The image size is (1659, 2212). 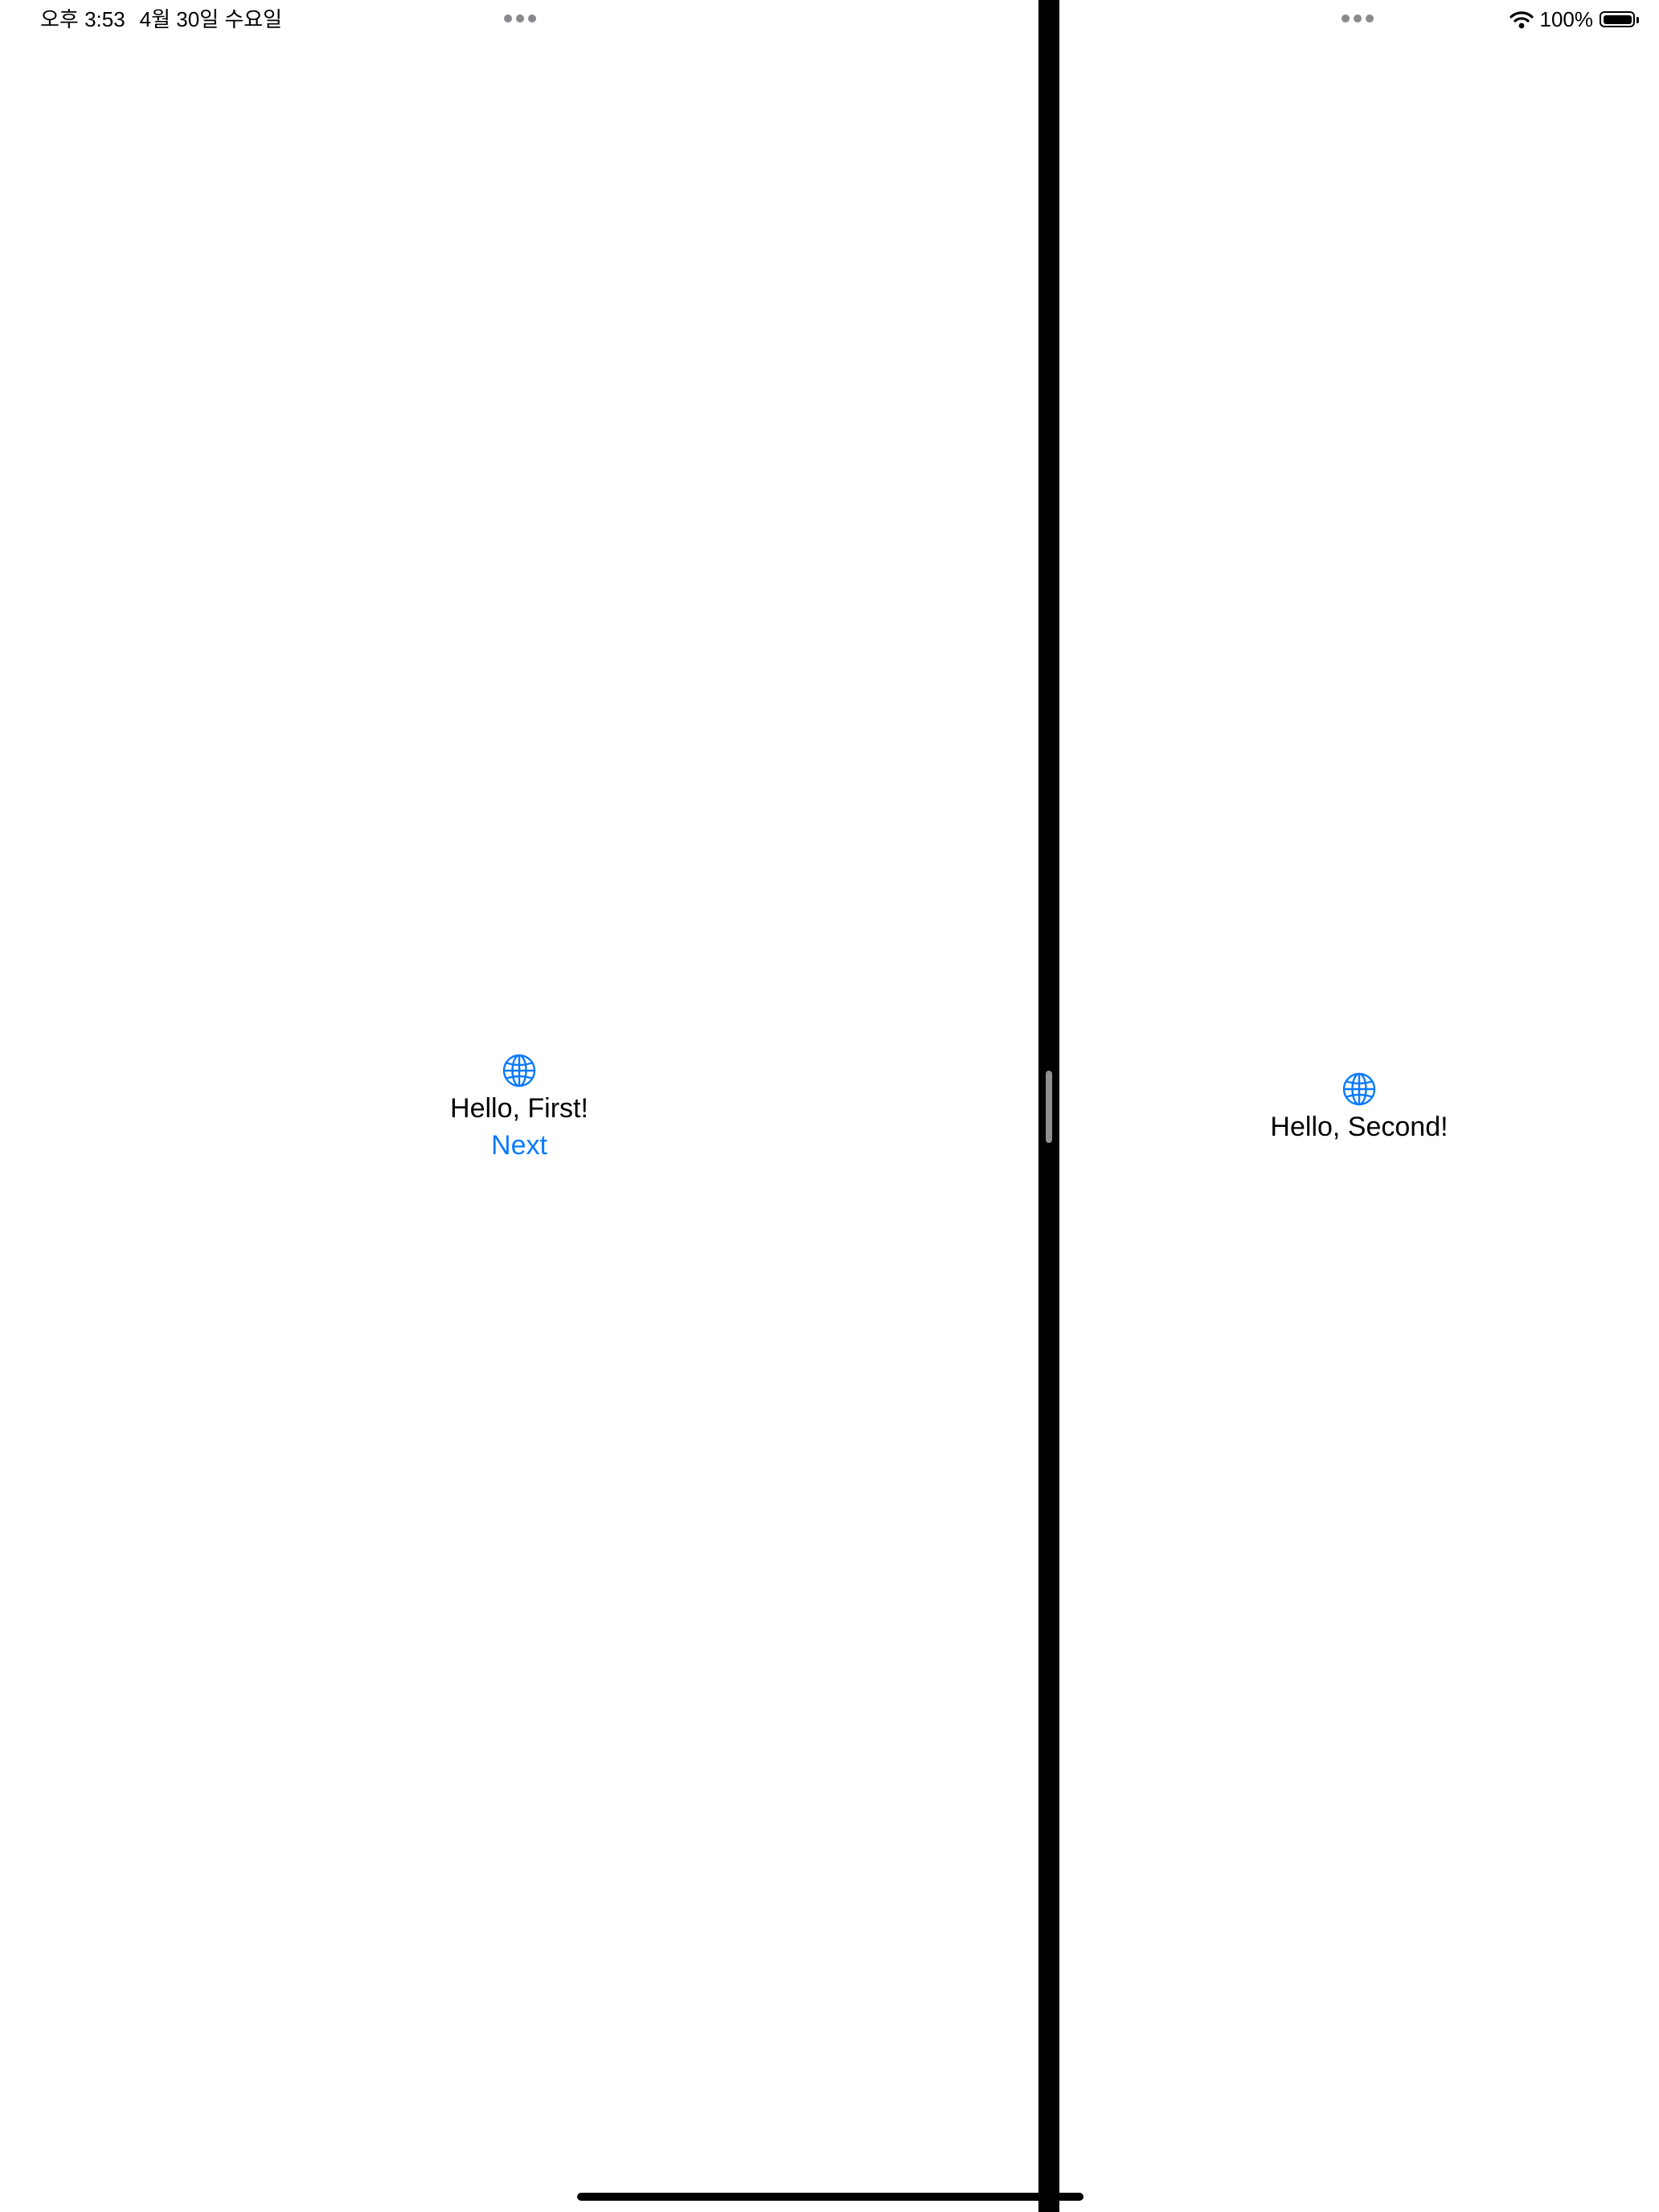 I want to click on next-button: Next, so click(x=519, y=1145).